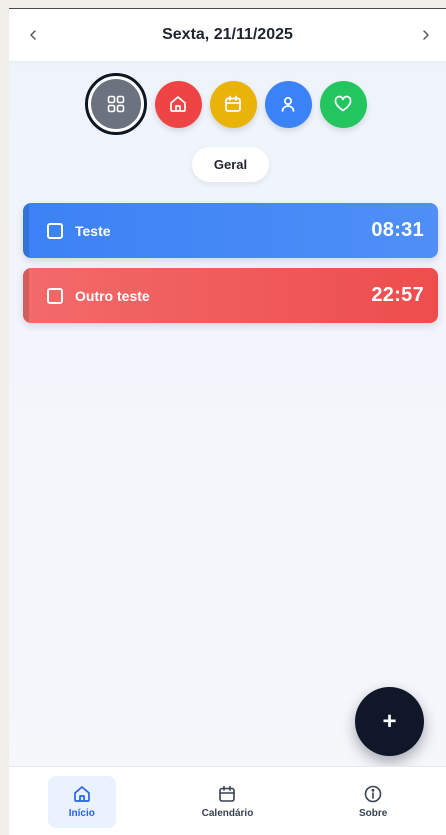 This screenshot has width=446, height=835. I want to click on nav-tab-label: Calendário, so click(227, 813).